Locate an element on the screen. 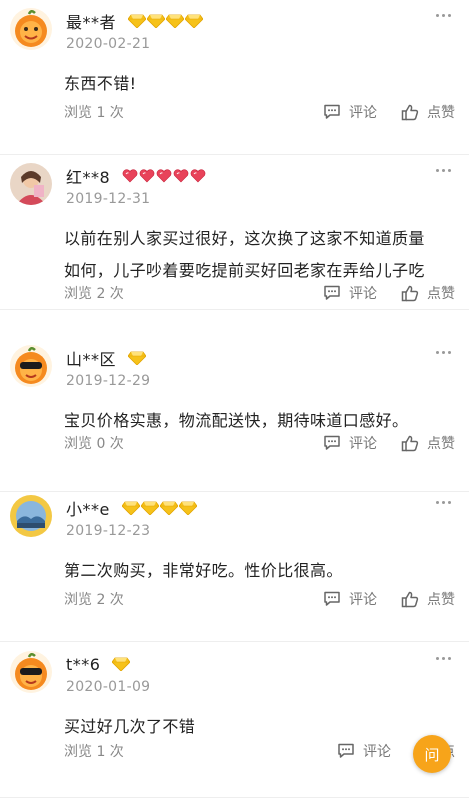  review-text-line: 东西不错! is located at coordinates (100, 83).